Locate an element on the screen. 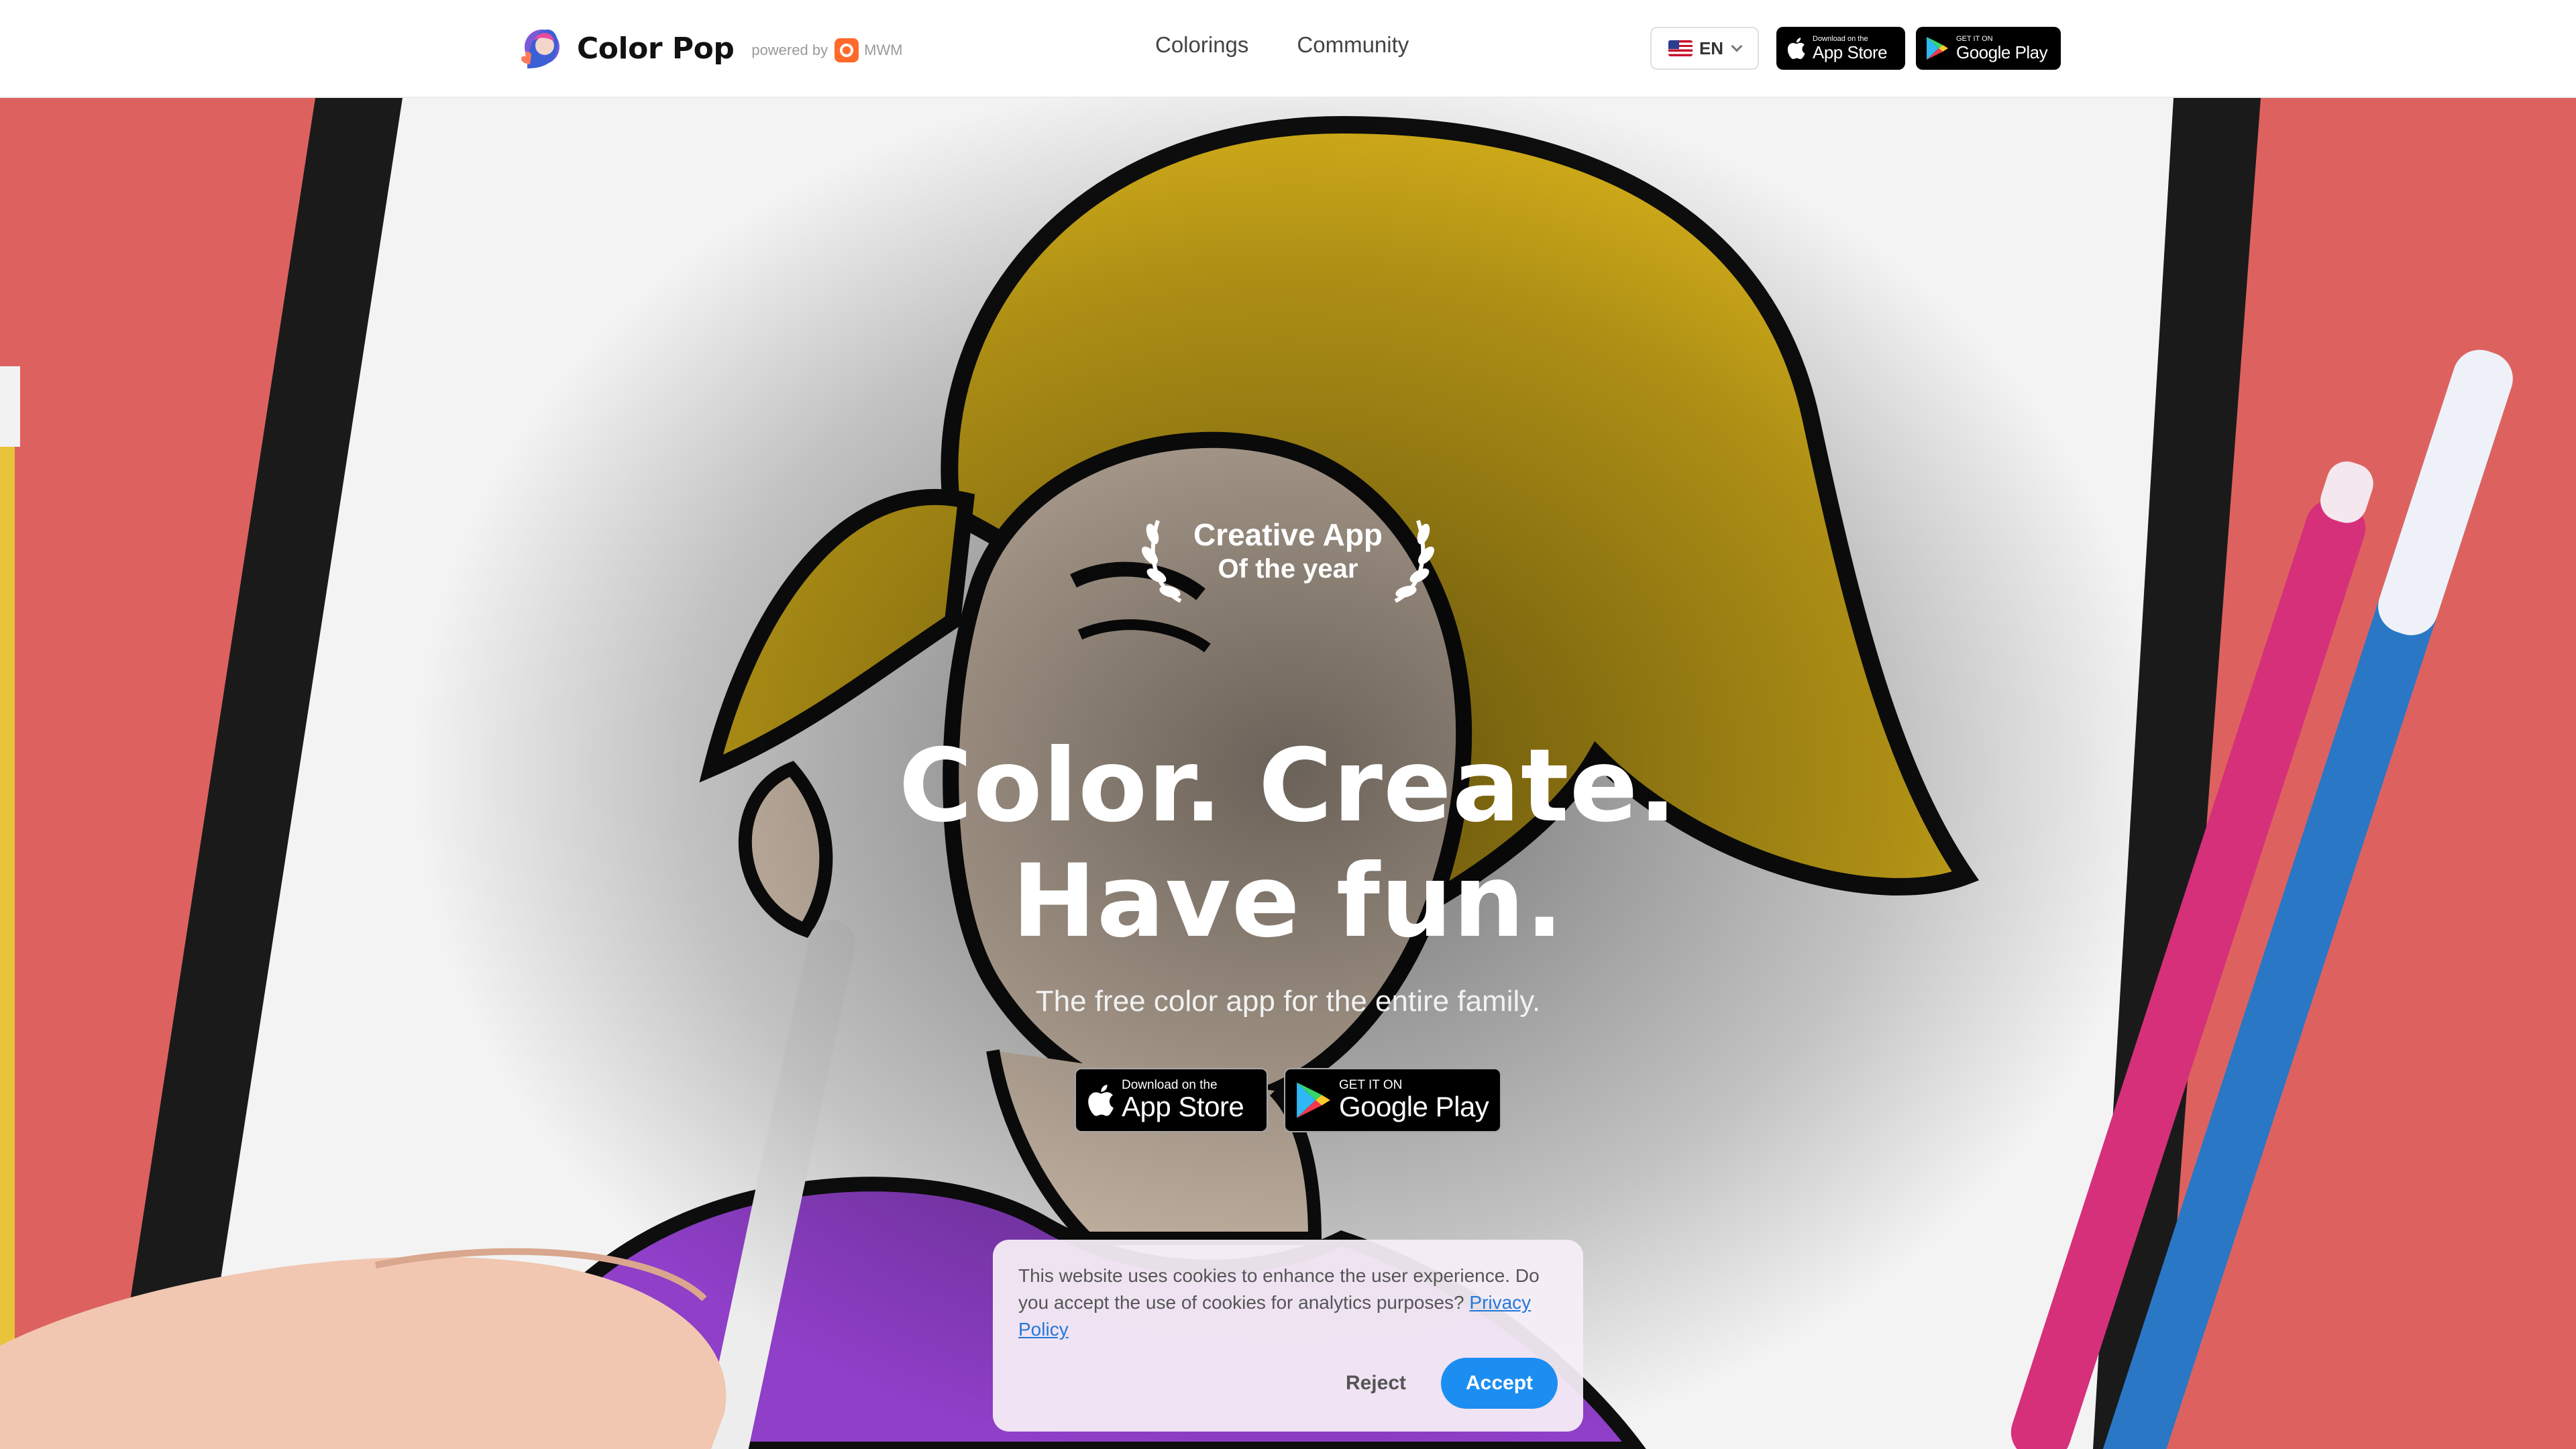 This screenshot has height=1449, width=2576. laurel-icon is located at coordinates (1414, 561).